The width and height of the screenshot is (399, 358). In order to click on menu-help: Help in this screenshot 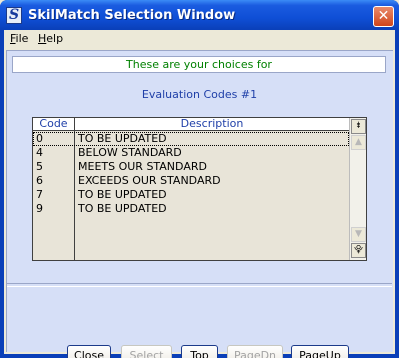, I will do `click(50, 38)`.